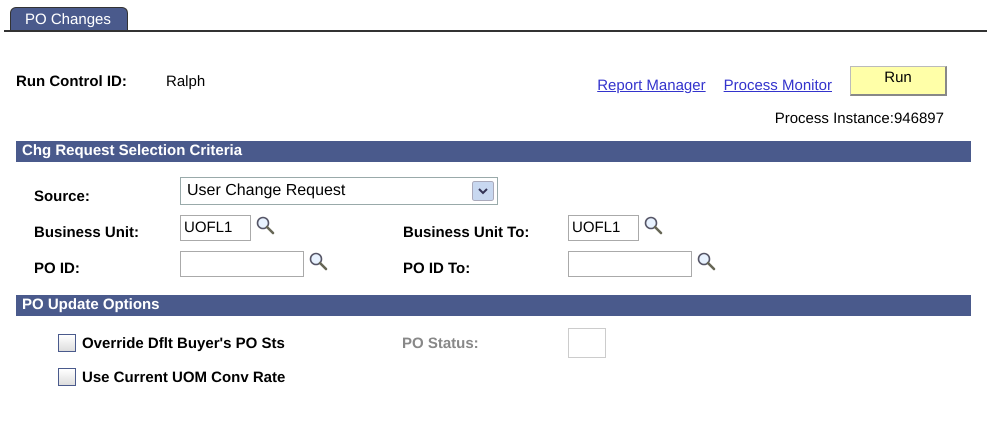  Describe the element at coordinates (184, 377) in the screenshot. I see `checkbox-label: Use Current UOM Conv Rate` at that location.